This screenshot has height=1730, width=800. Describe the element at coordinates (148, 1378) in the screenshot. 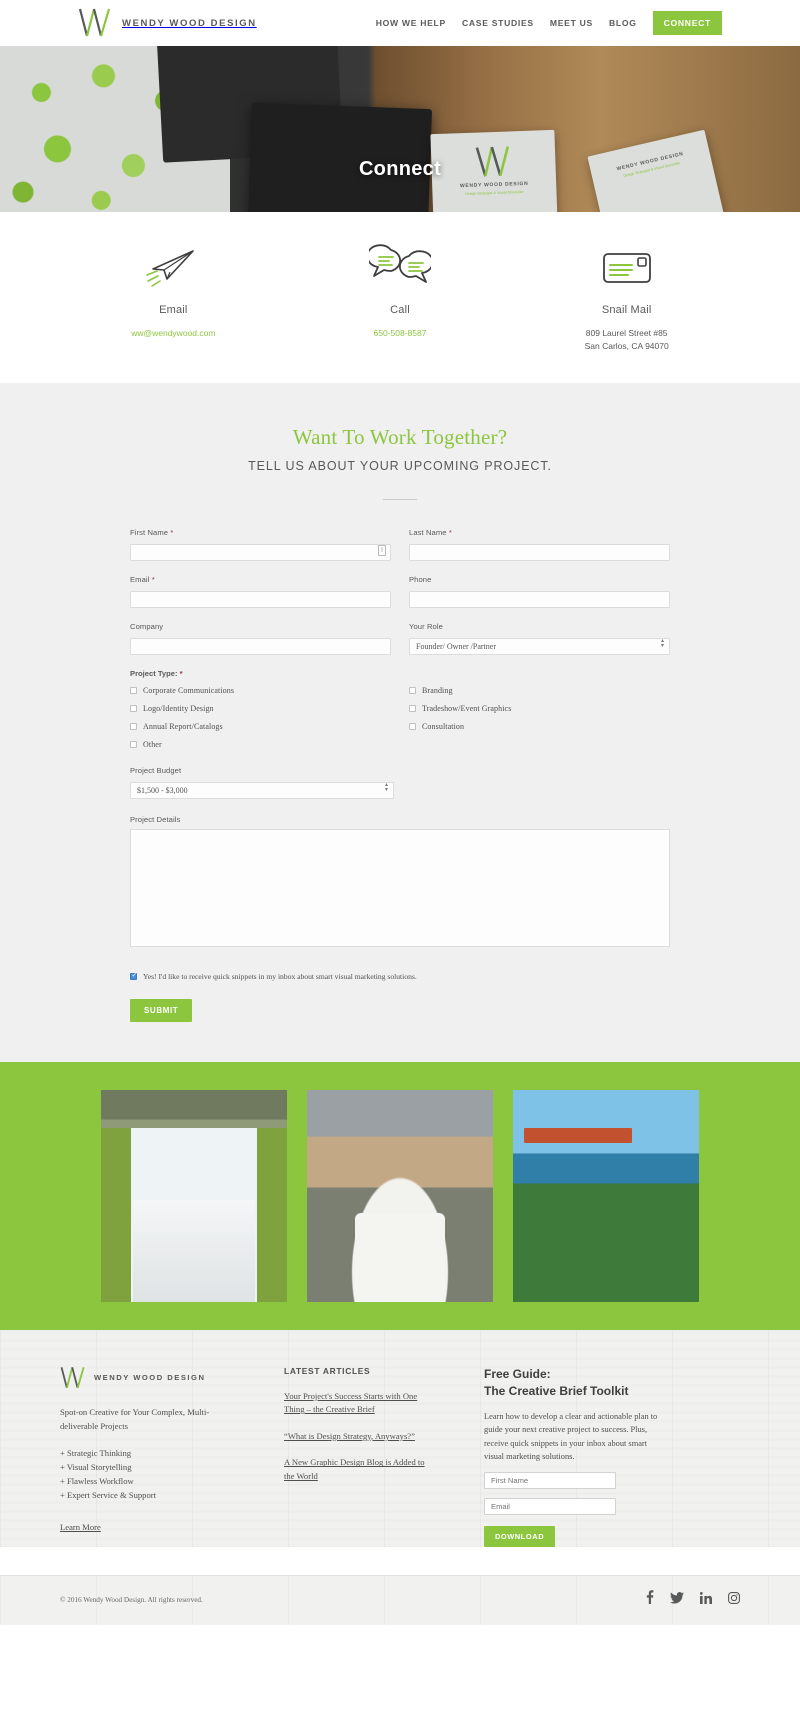

I see `footer-logo: WENDY WOOD DESIGN` at that location.